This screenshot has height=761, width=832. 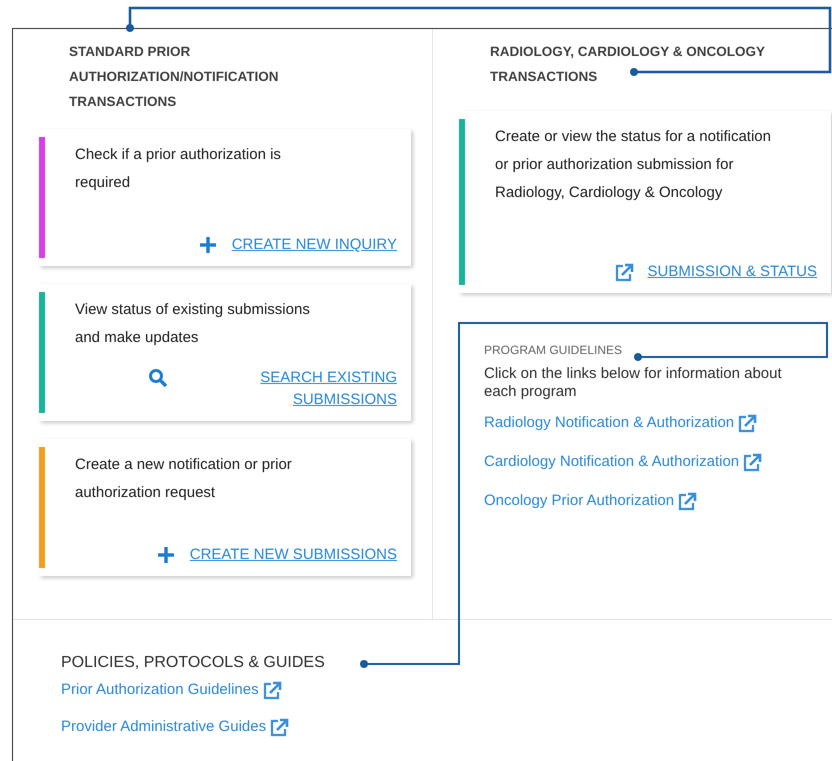 I want to click on link: Prior Authorization Guidelines, so click(x=160, y=689).